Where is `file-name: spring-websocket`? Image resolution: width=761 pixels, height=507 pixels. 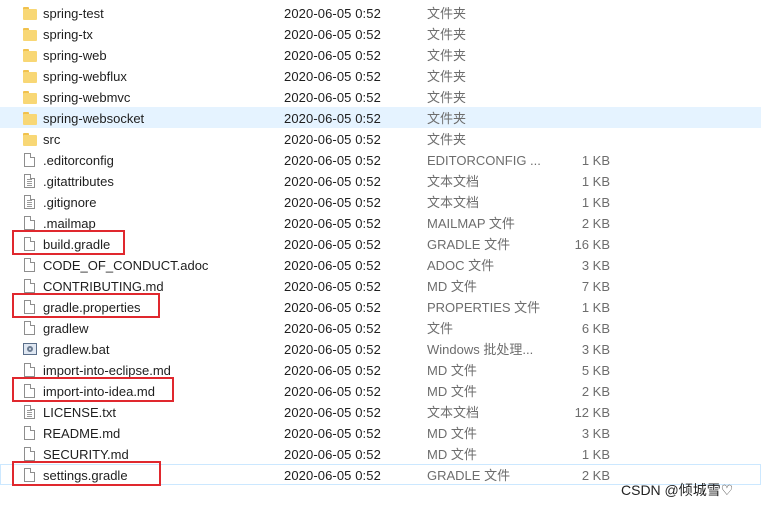
file-name: spring-websocket is located at coordinates (94, 118).